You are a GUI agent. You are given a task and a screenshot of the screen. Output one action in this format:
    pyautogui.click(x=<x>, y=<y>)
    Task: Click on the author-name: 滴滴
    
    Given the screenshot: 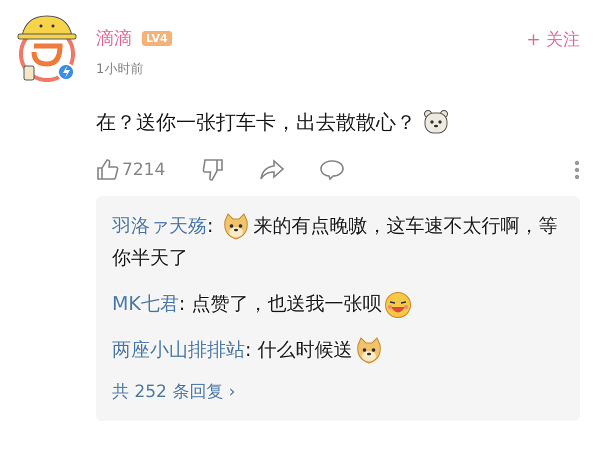 What is the action you would take?
    pyautogui.click(x=114, y=38)
    